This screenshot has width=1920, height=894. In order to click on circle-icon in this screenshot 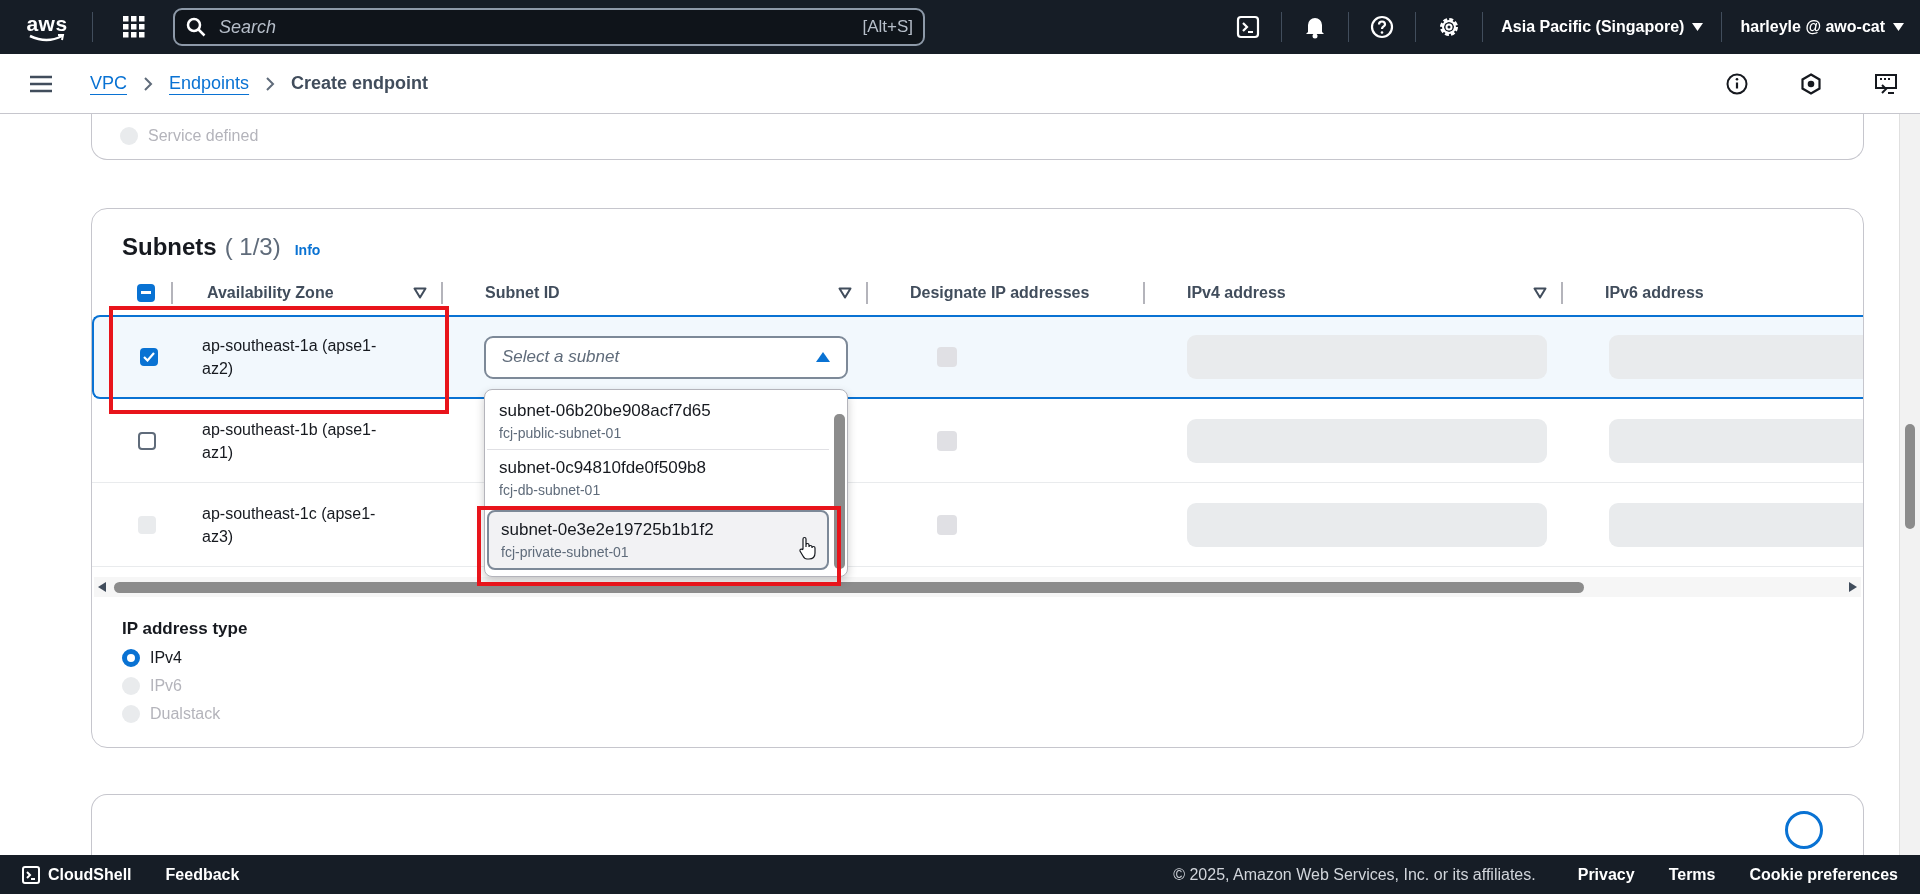, I will do `click(1804, 830)`.